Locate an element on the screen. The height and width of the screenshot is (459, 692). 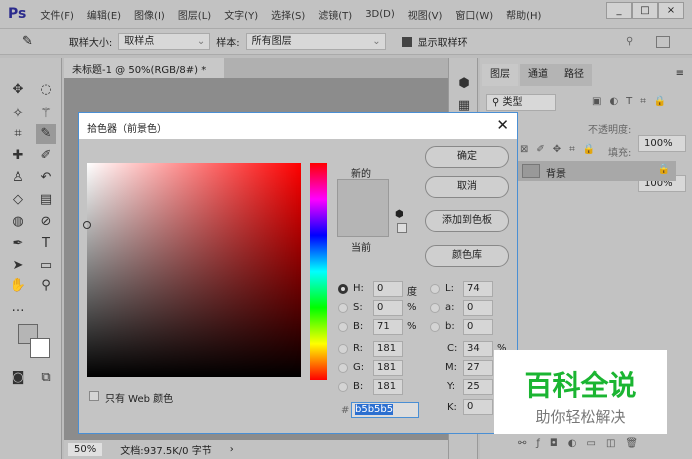
chevron-right-icon: › is located at coordinates (232, 449).